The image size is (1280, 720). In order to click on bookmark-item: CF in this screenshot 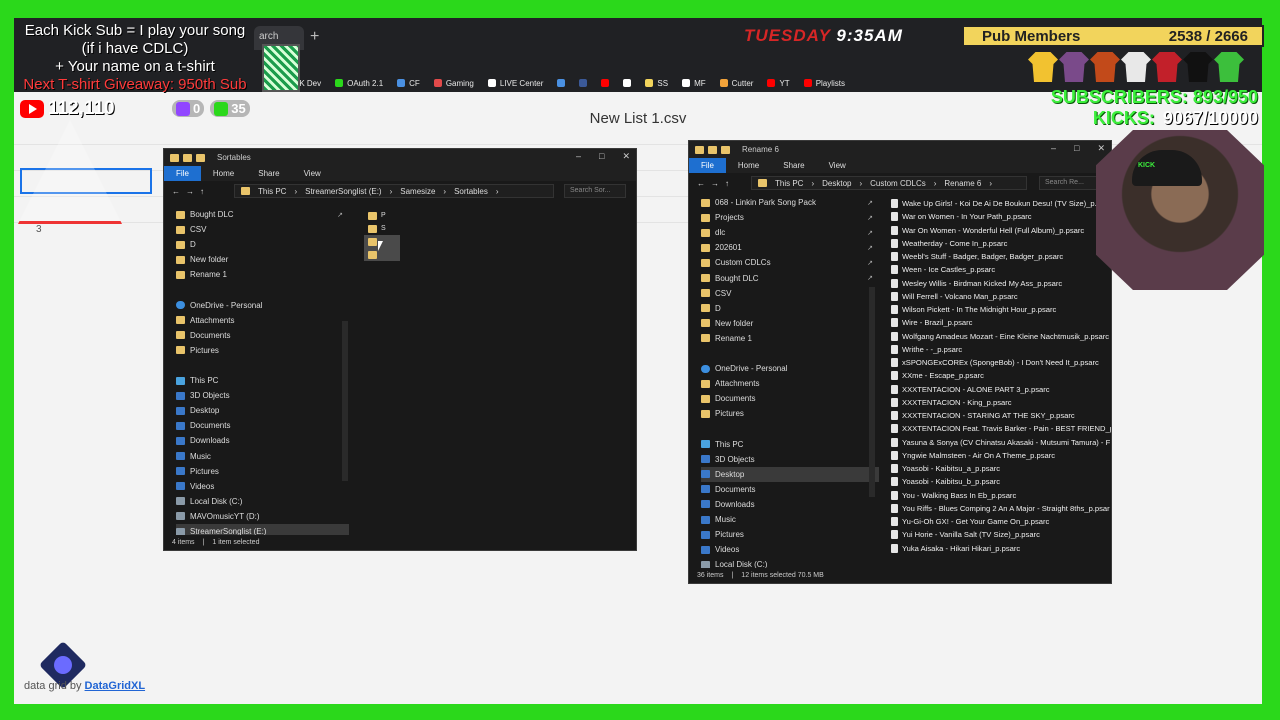, I will do `click(408, 83)`.